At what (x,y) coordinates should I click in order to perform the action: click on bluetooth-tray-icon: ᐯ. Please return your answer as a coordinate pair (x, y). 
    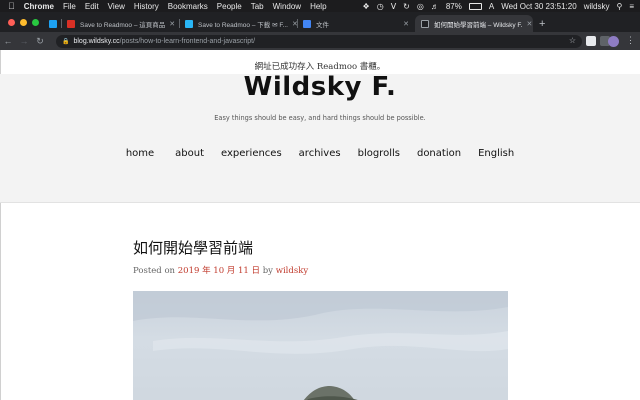
    Looking at the image, I should click on (393, 6).